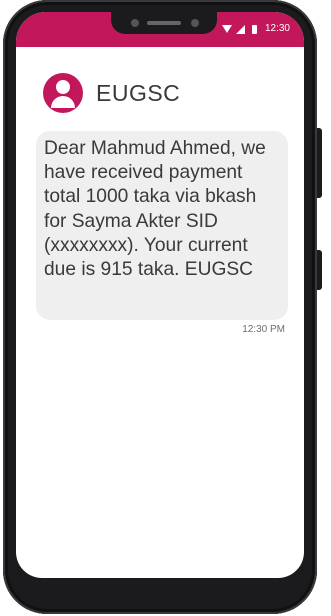 The image size is (331, 616). Describe the element at coordinates (135, 23) in the screenshot. I see `front-camera-icon` at that location.